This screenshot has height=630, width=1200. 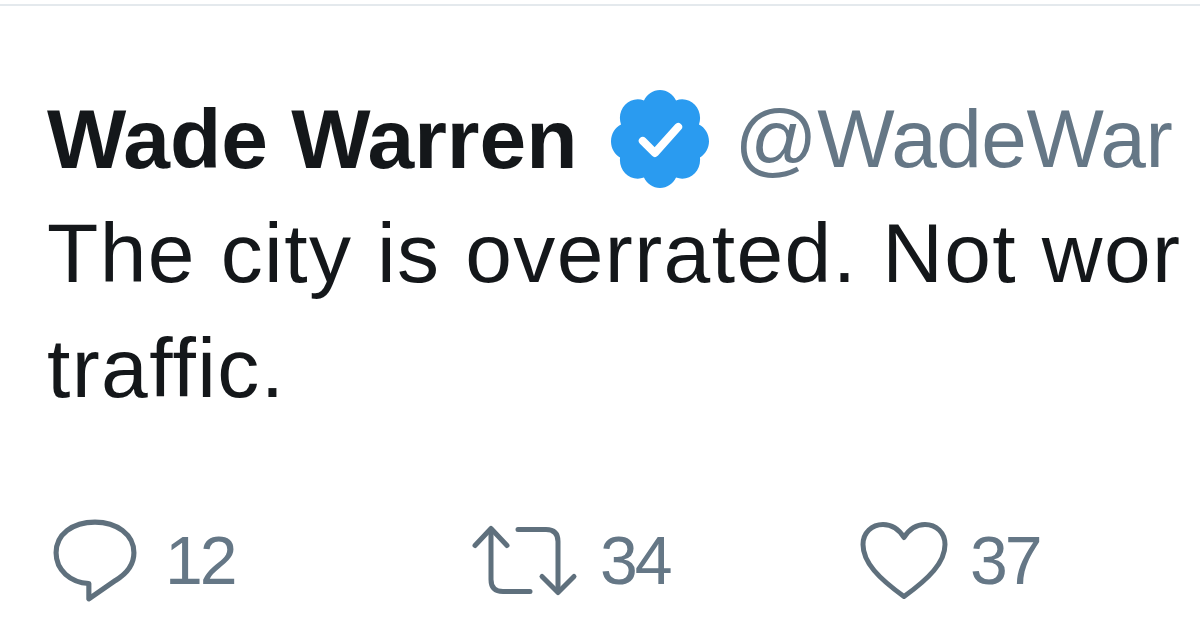 What do you see at coordinates (525, 560) in the screenshot?
I see `retweet-icon` at bounding box center [525, 560].